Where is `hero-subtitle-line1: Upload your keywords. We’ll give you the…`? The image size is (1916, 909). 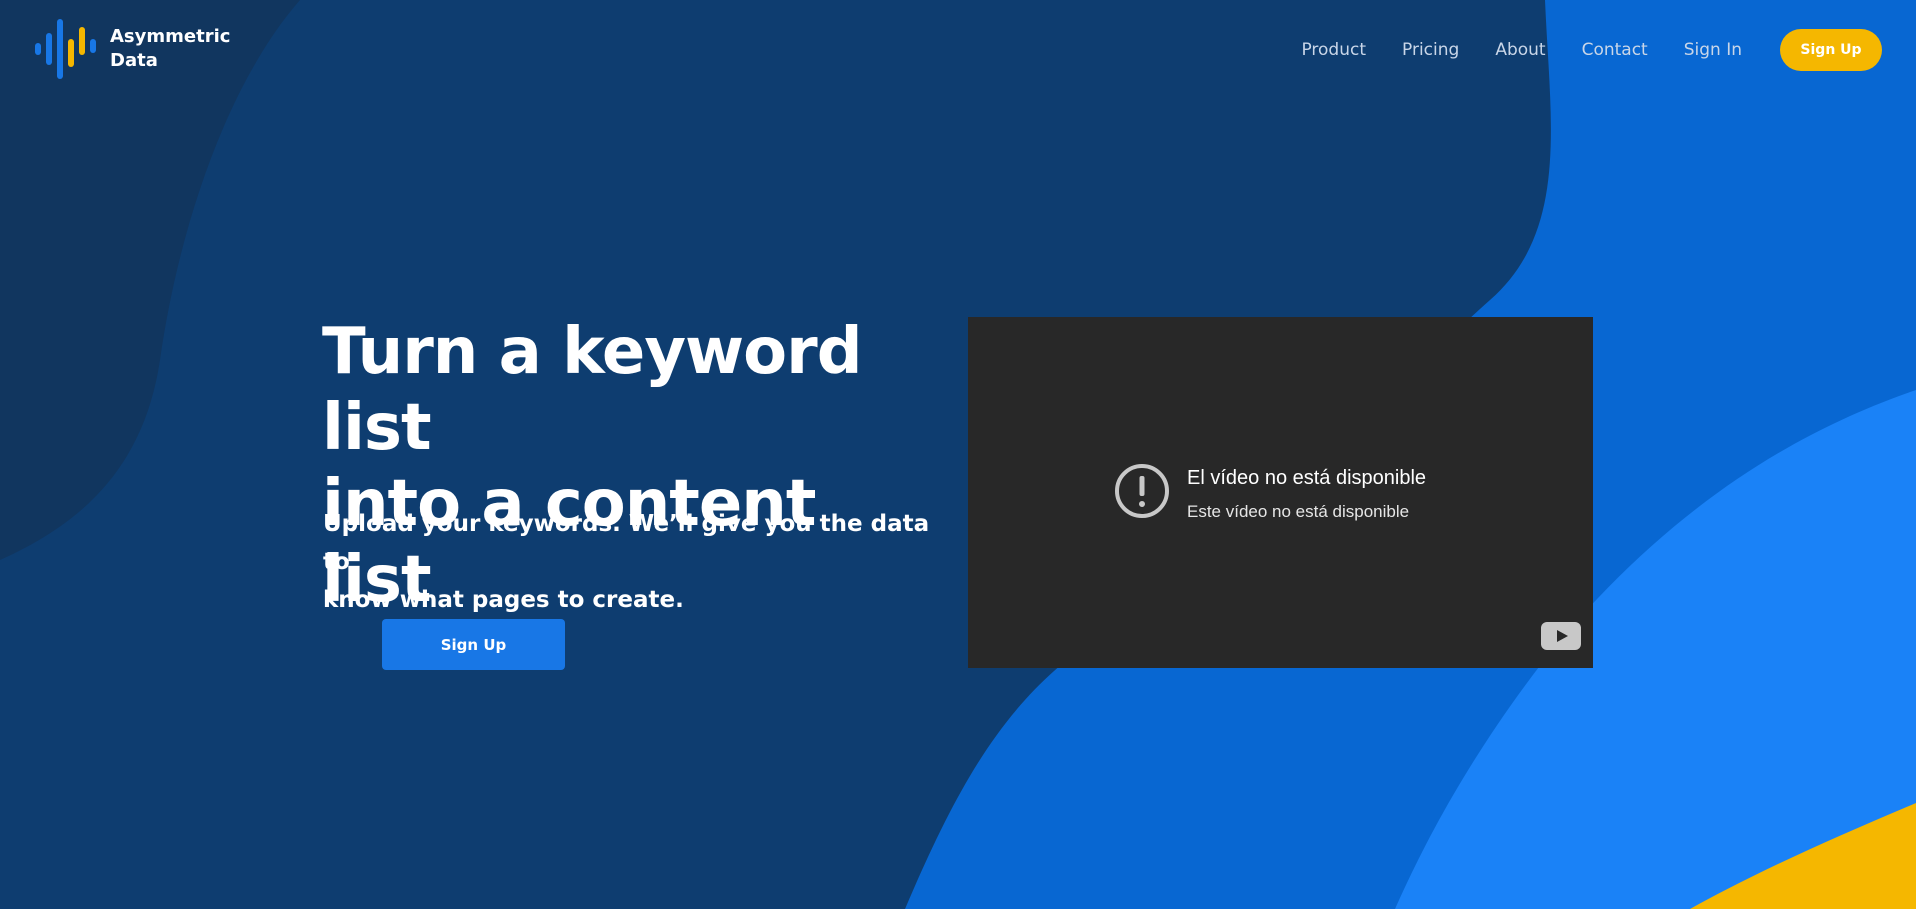
hero-subtitle-line1: Upload your keywords. We’ll give you the… is located at coordinates (626, 543).